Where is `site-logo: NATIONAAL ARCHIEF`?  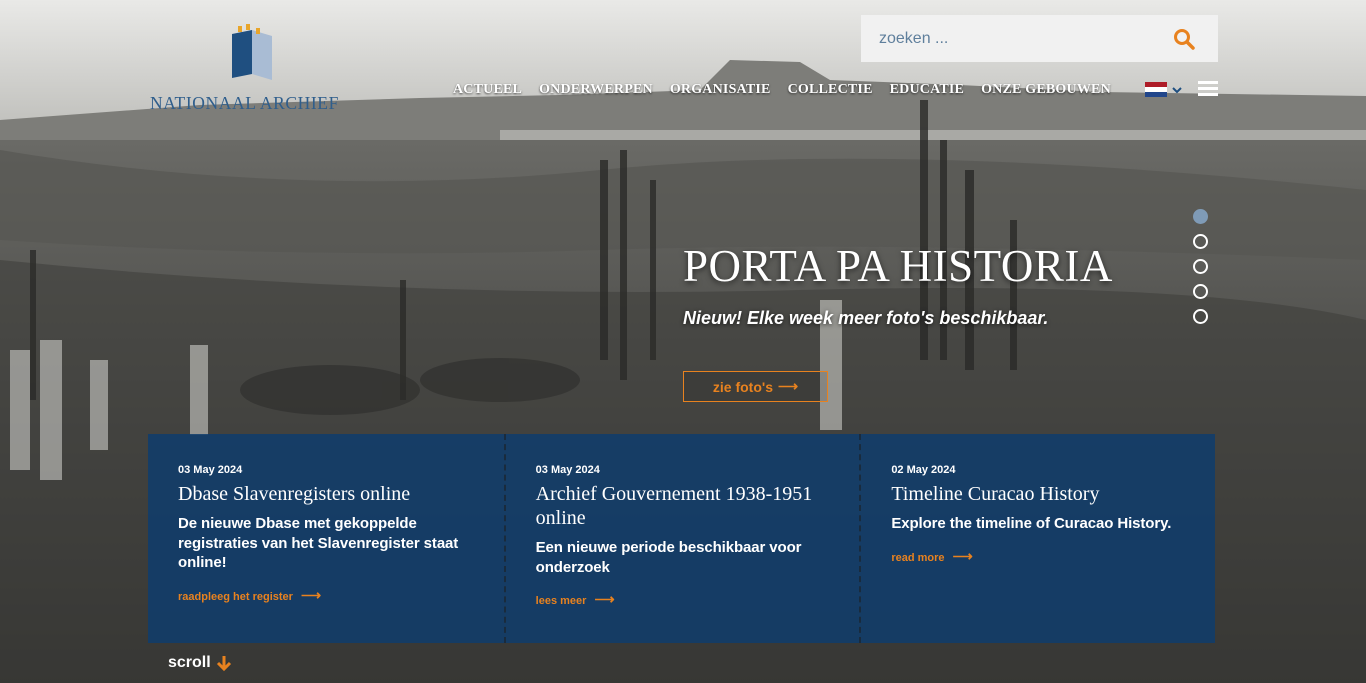
site-logo: NATIONAAL ARCHIEF is located at coordinates (250, 74).